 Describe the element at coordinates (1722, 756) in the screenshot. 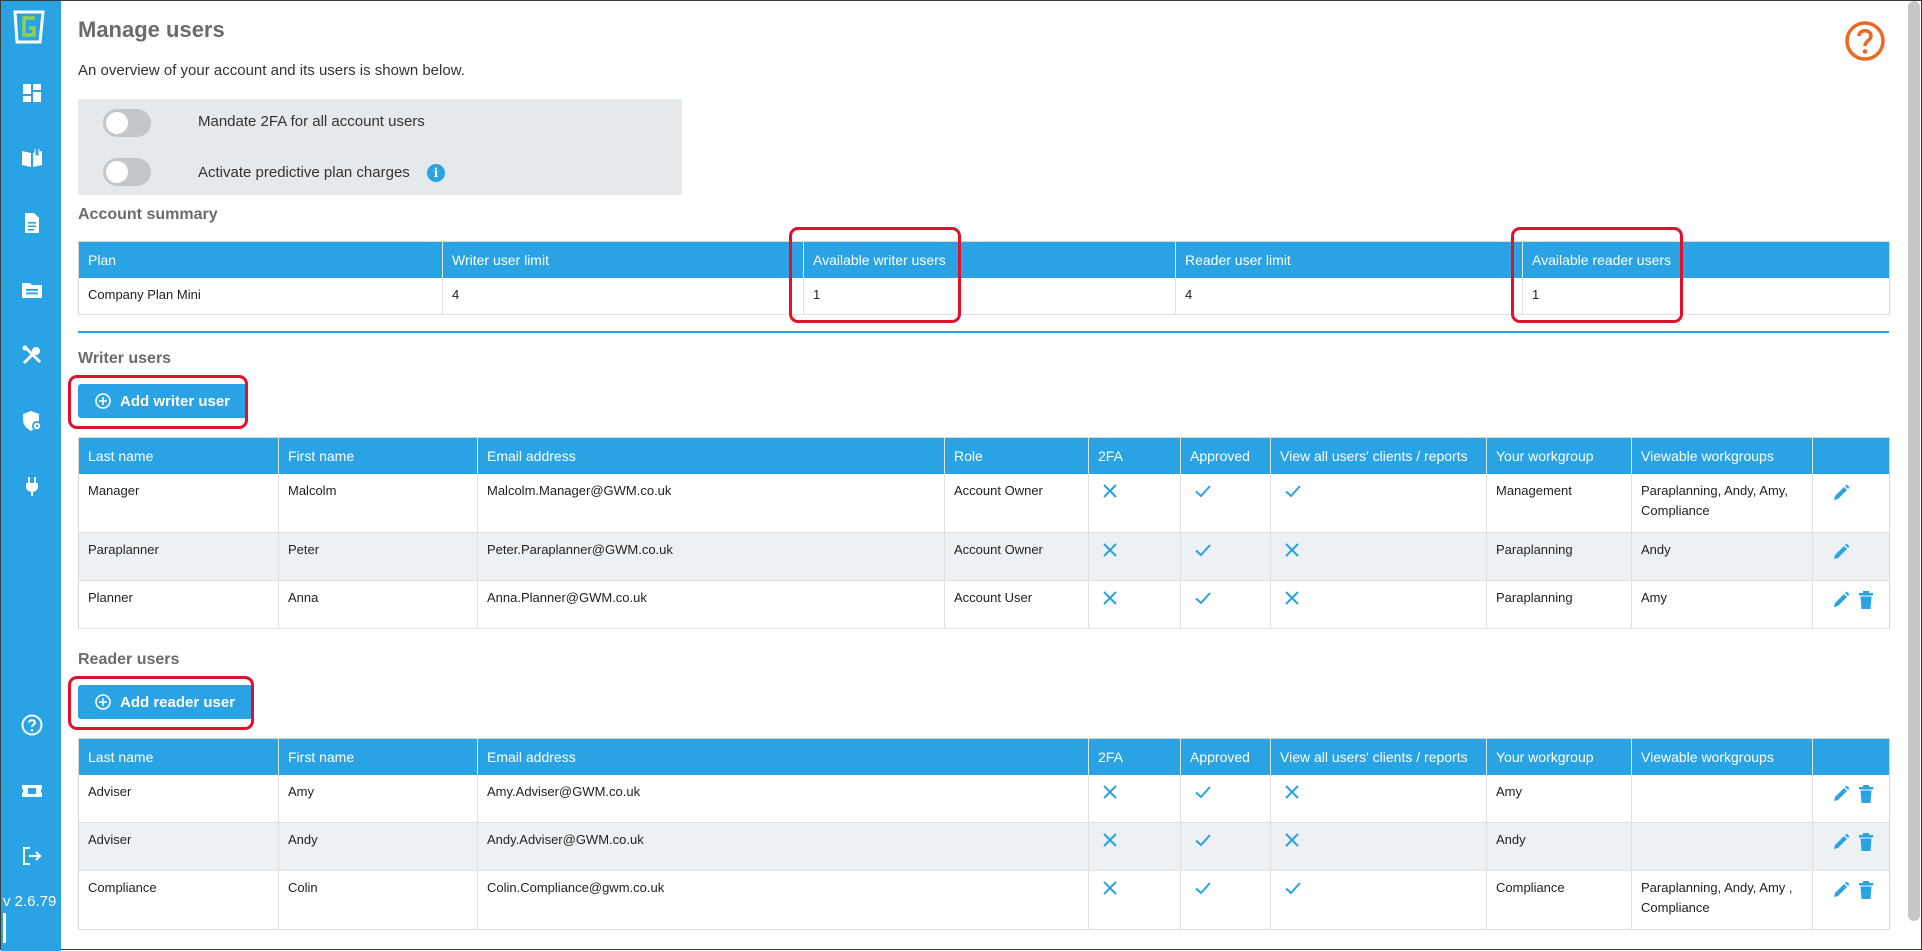

I see `header-cell: Viewable workgroups` at that location.